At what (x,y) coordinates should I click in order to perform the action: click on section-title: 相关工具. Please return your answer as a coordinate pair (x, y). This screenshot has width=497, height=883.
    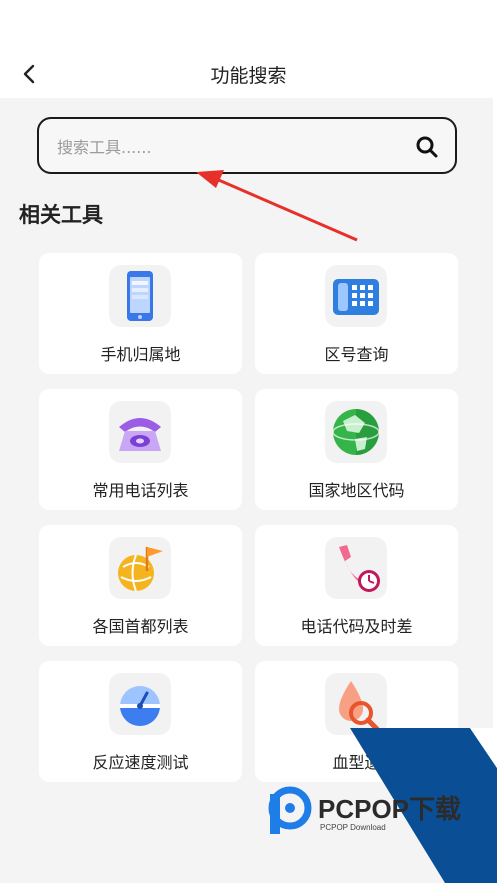
    Looking at the image, I should click on (61, 215).